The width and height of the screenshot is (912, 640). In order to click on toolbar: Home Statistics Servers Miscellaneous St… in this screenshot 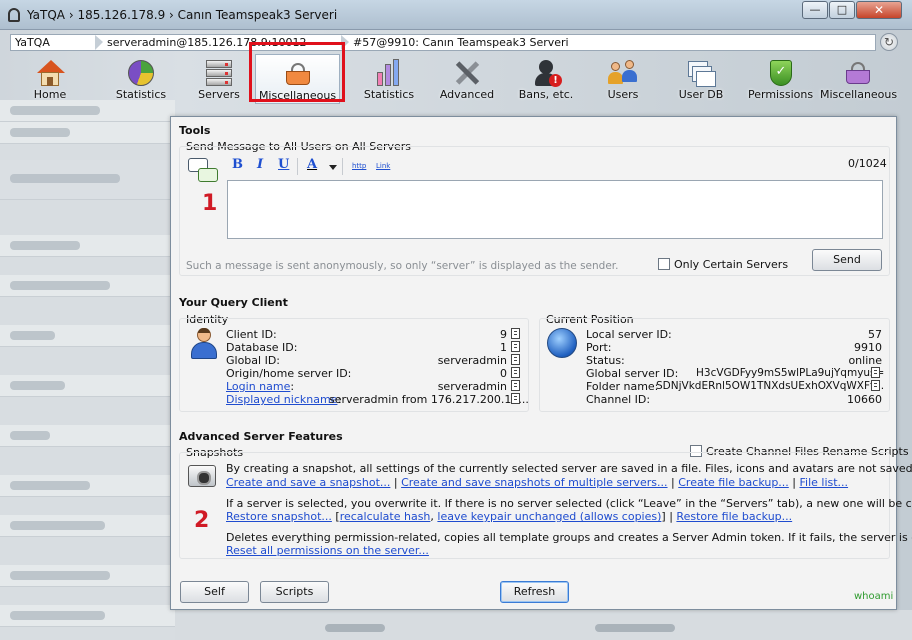, I will do `click(456, 80)`.